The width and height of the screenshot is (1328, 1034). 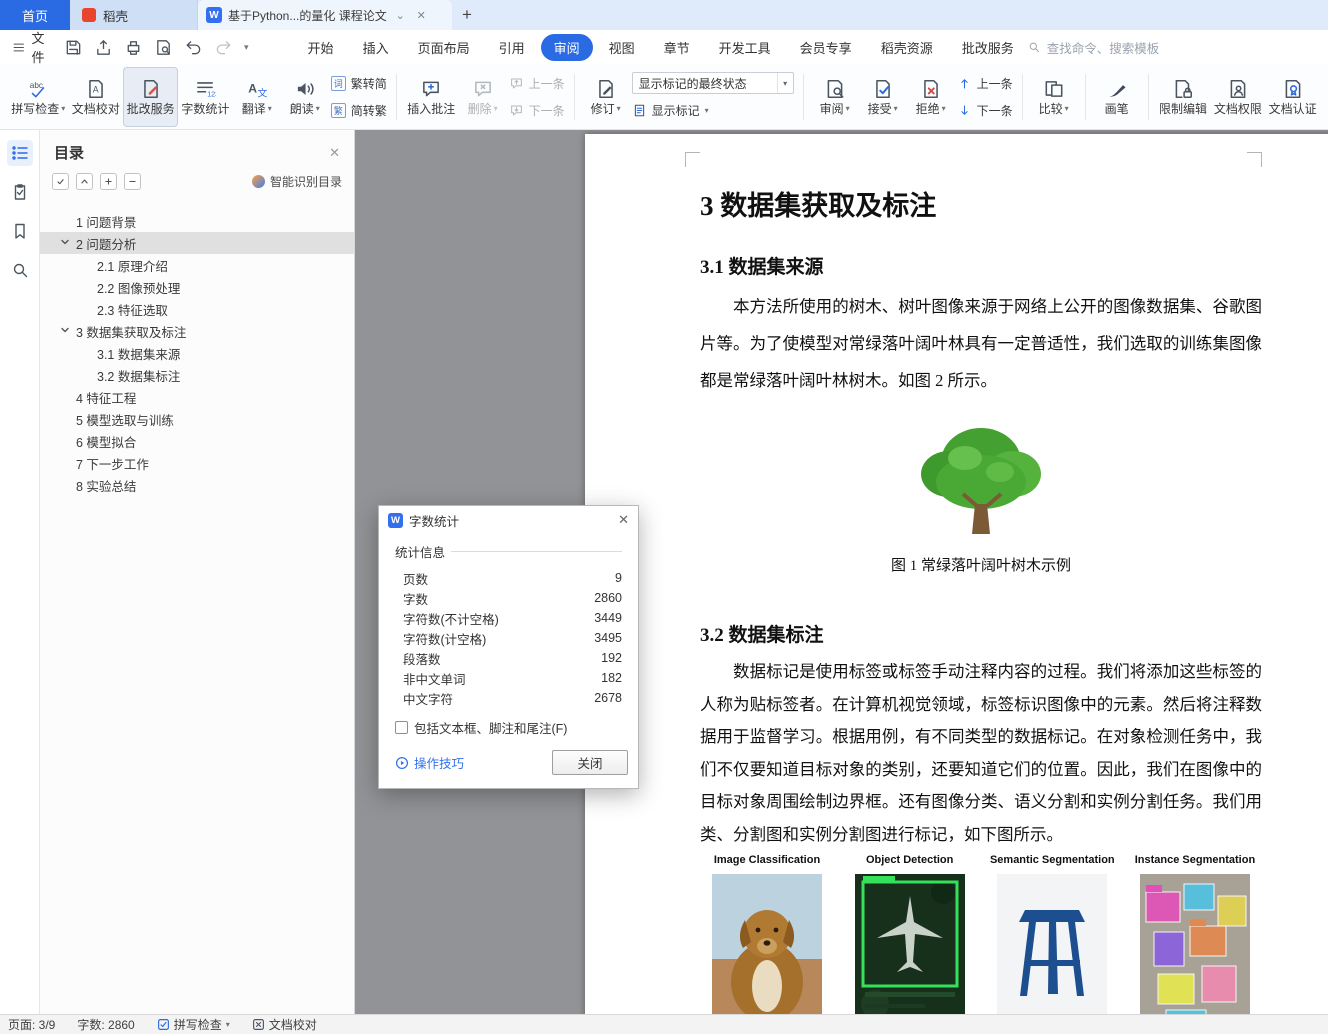 I want to click on toc-close-icon: ✕, so click(x=334, y=153).